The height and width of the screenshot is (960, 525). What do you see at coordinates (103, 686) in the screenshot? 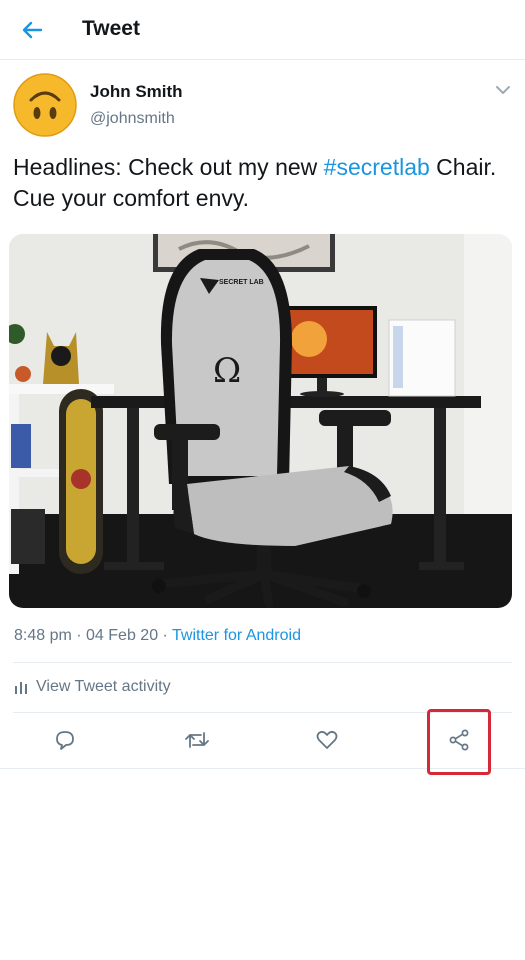
I see `view-tweet-activity-label: View Tweet activity` at bounding box center [103, 686].